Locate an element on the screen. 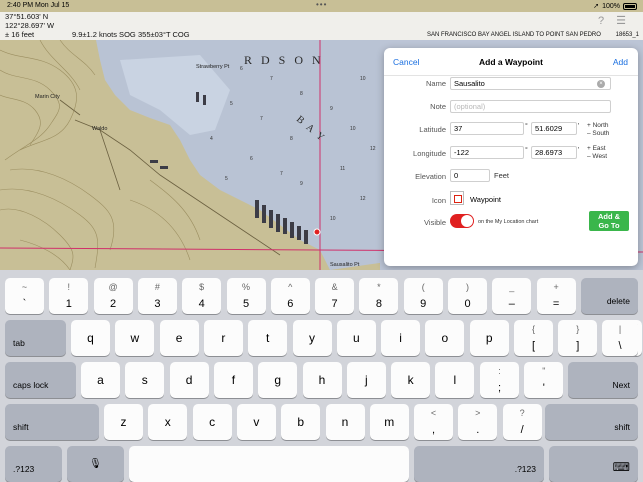 The width and height of the screenshot is (643, 482). key-s: s is located at coordinates (145, 380).